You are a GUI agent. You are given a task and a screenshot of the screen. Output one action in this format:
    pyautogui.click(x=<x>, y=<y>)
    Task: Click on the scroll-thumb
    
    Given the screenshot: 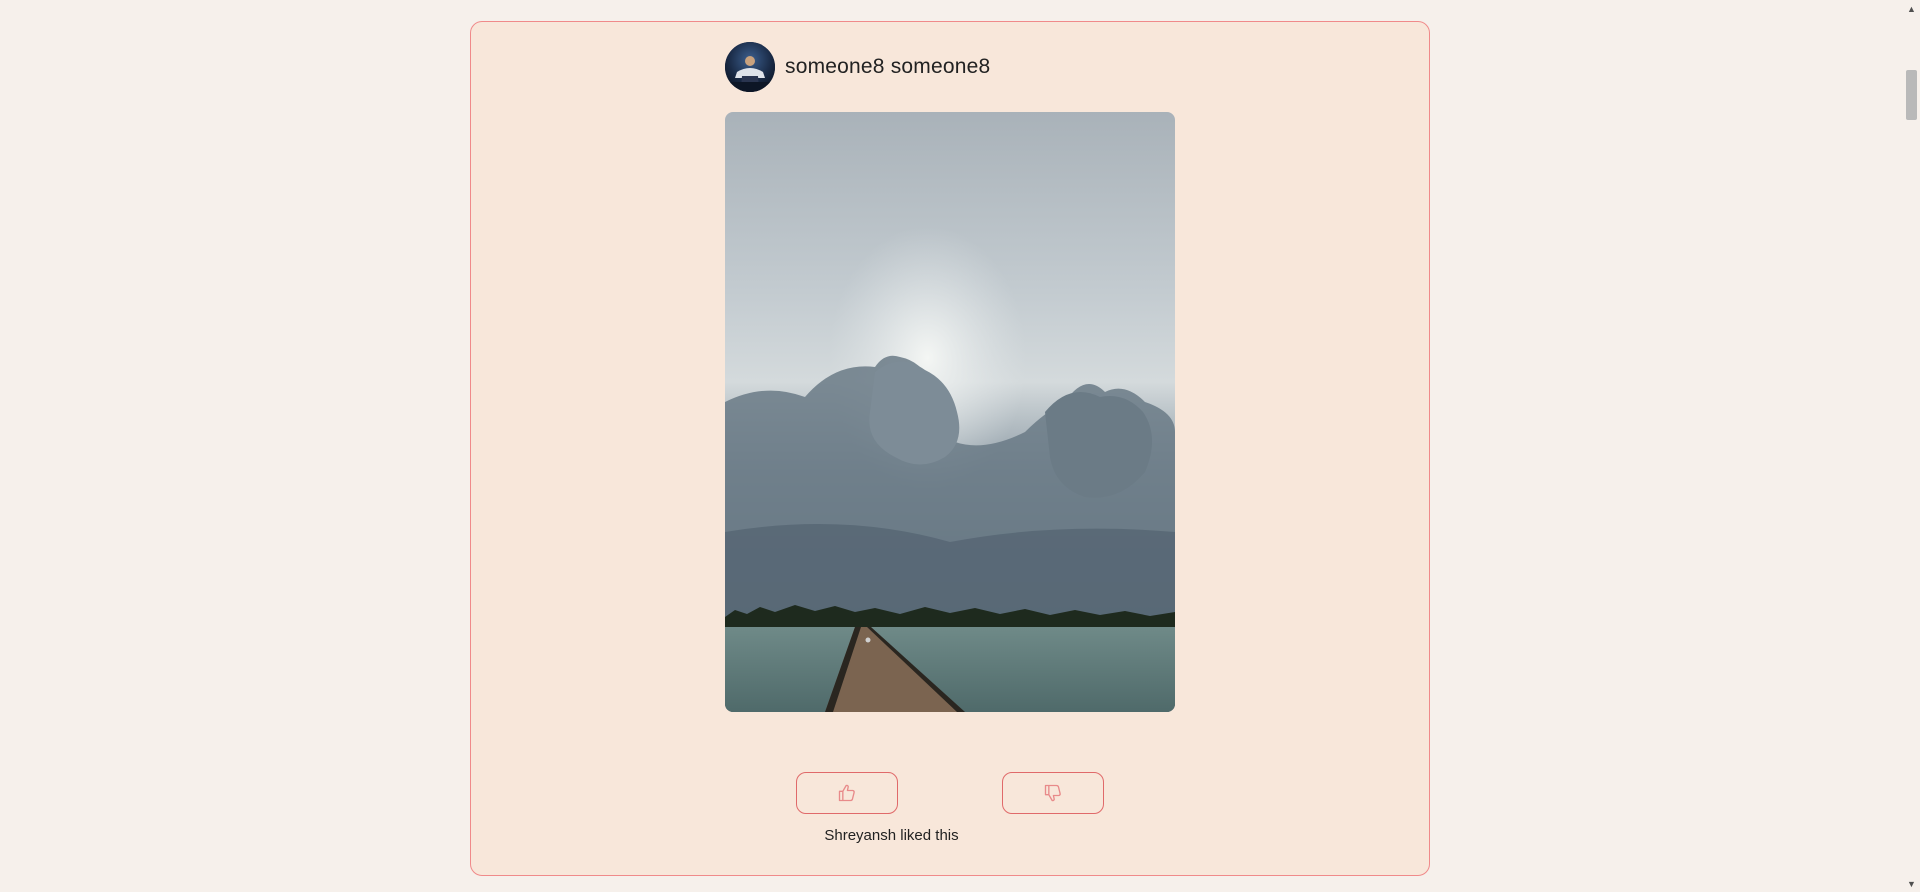 What is the action you would take?
    pyautogui.click(x=1911, y=95)
    